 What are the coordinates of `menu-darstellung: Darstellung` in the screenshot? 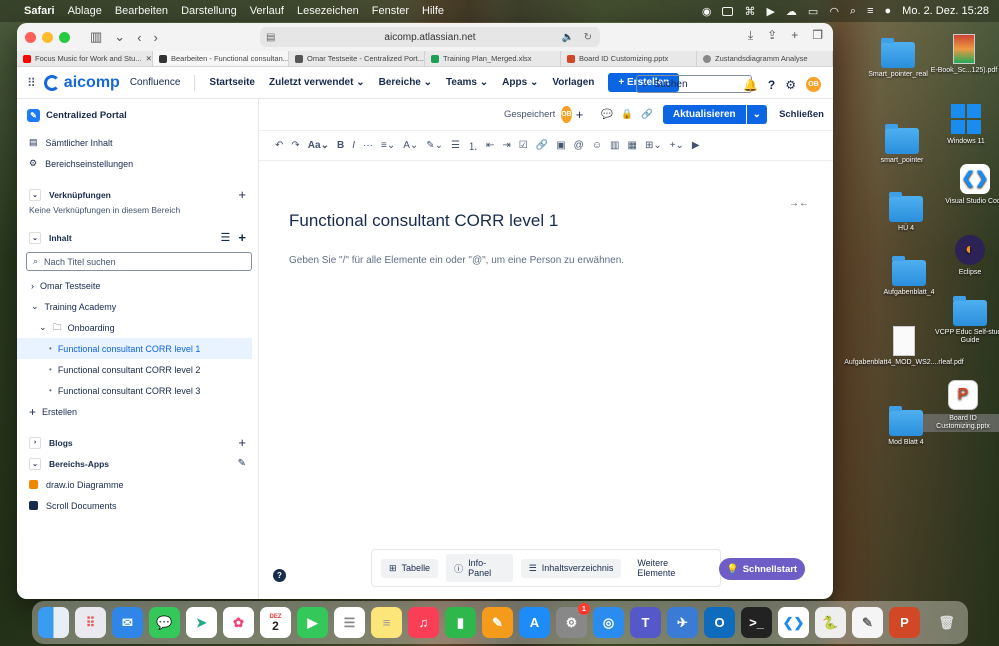 It's located at (209, 11).